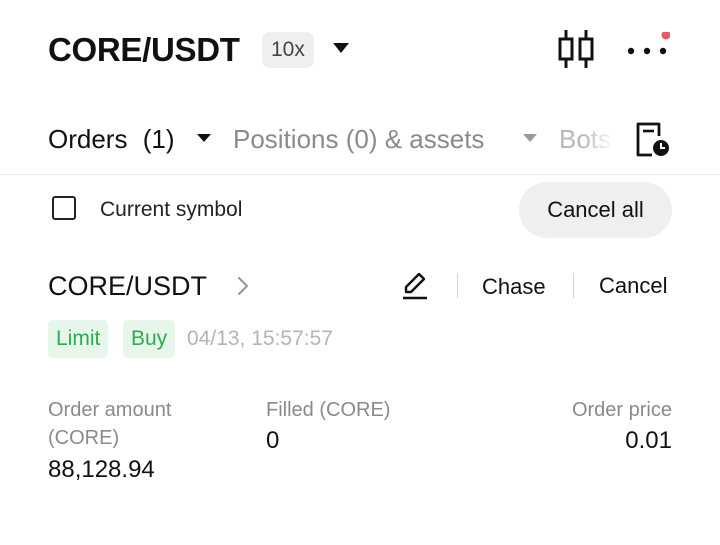 The height and width of the screenshot is (545, 720). I want to click on order-price-value: 0.01, so click(648, 440).